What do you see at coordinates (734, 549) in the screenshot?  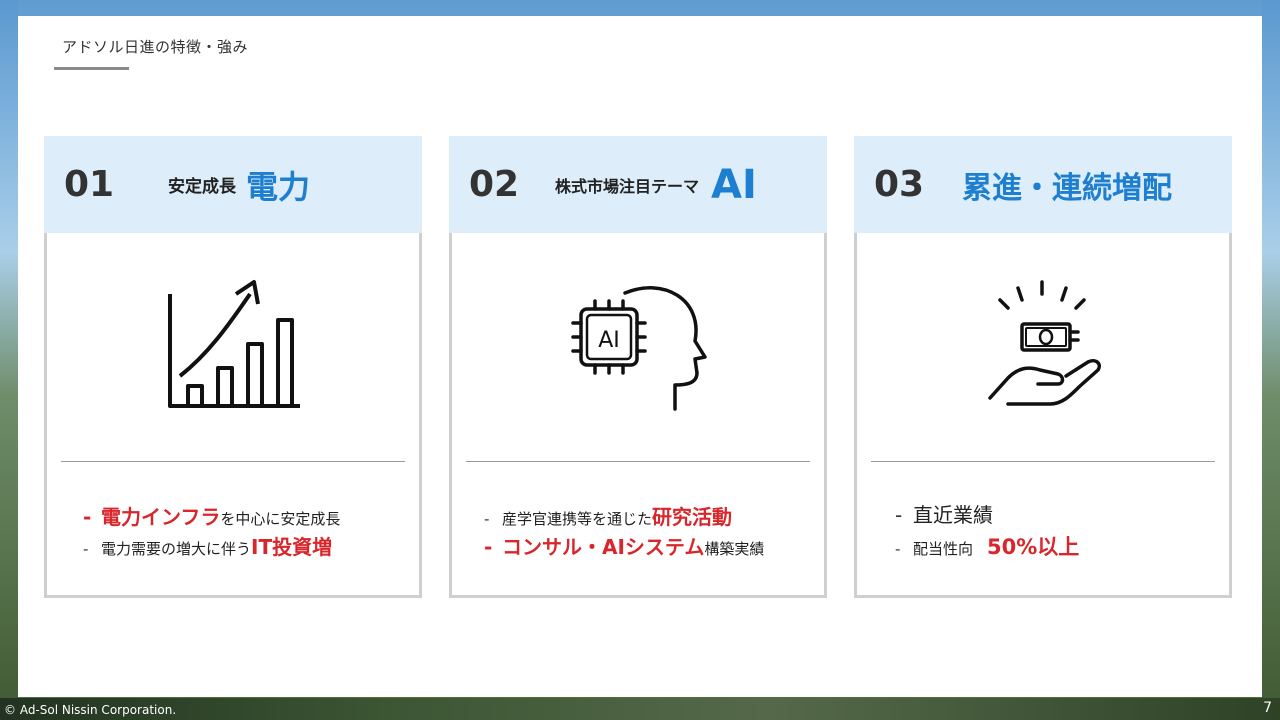 I see `bullet-text: 構築実績` at bounding box center [734, 549].